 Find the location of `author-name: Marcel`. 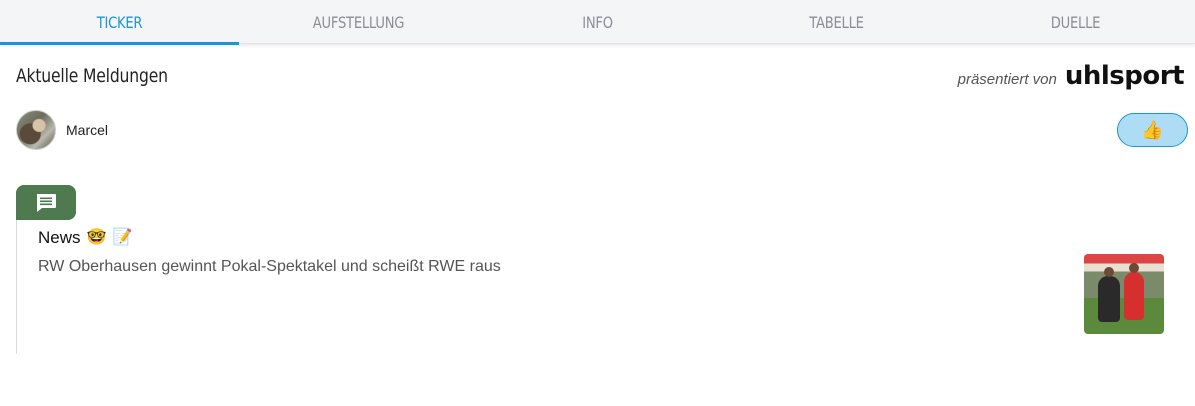

author-name: Marcel is located at coordinates (87, 130).